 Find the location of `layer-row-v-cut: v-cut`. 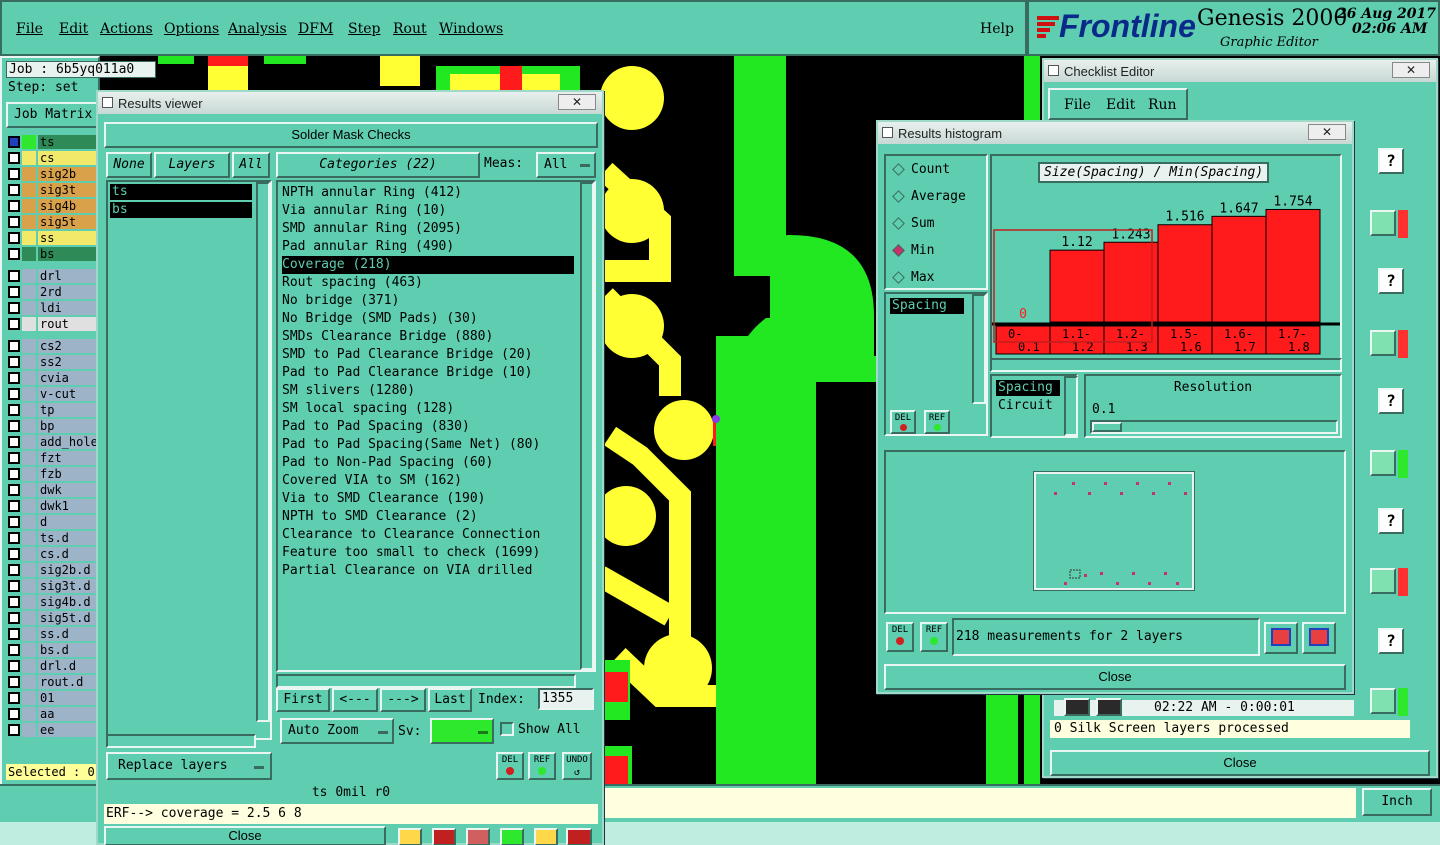

layer-row-v-cut: v-cut is located at coordinates (53, 394).